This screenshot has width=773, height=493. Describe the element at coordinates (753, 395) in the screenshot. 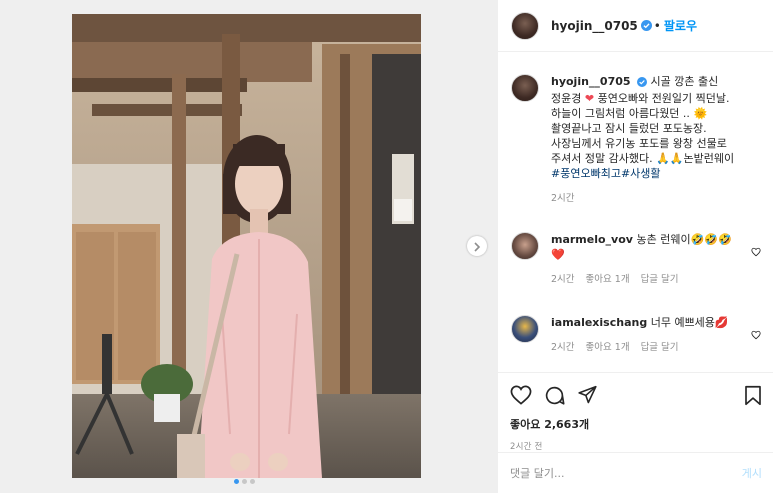

I see `bookmark-icon` at that location.